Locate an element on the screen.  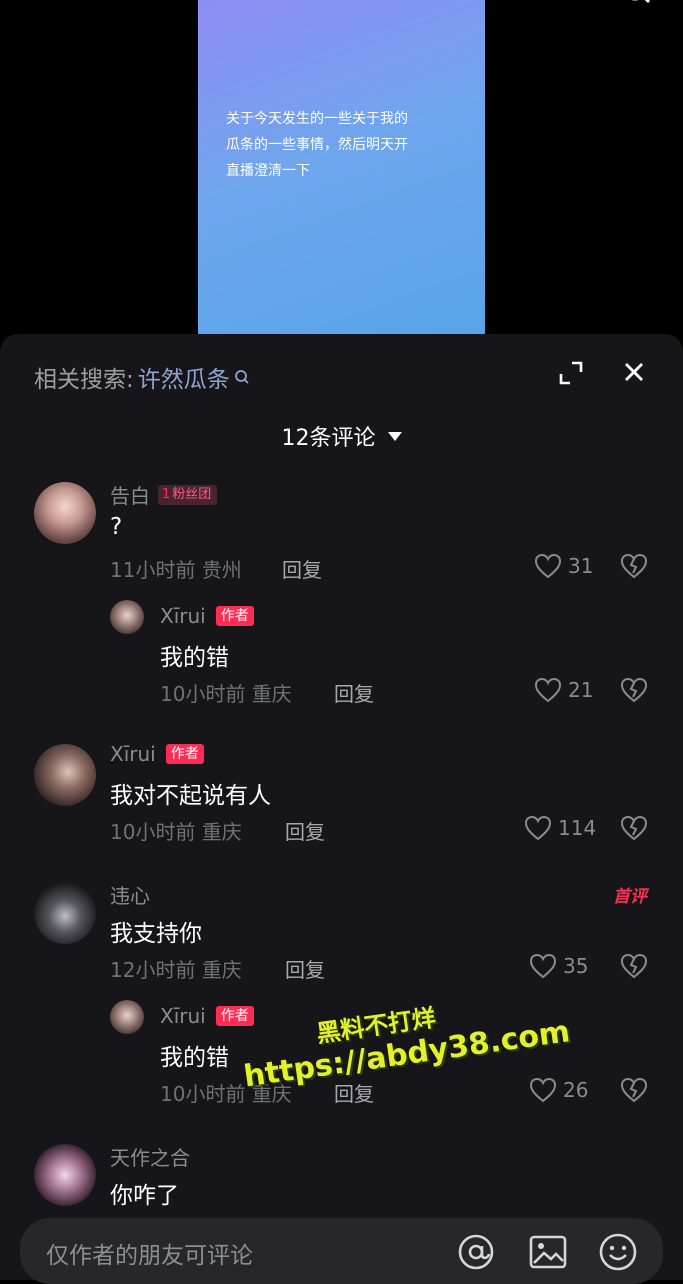
comment-meta: 10小时前 重庆 is located at coordinates (176, 830).